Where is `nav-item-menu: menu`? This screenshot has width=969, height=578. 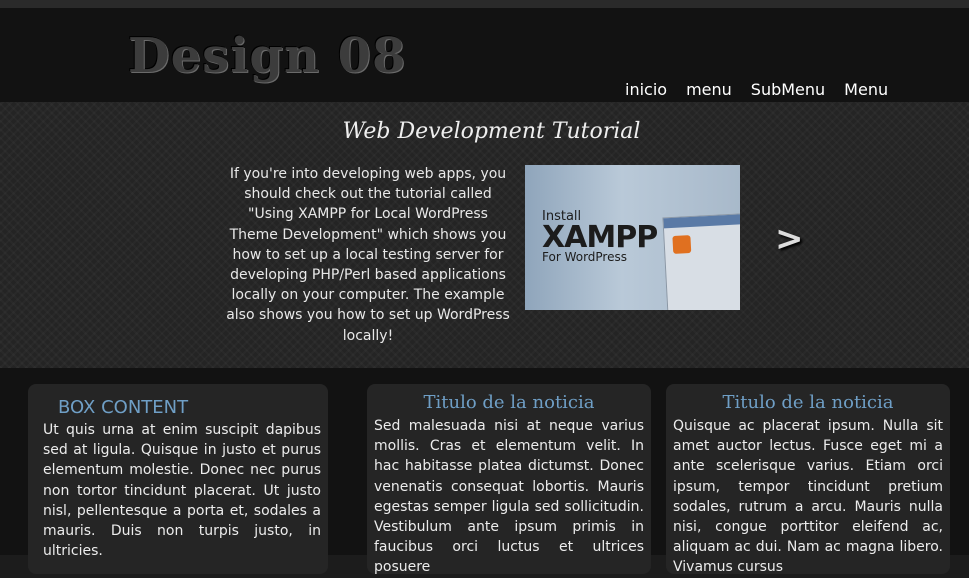 nav-item-menu: menu is located at coordinates (709, 89).